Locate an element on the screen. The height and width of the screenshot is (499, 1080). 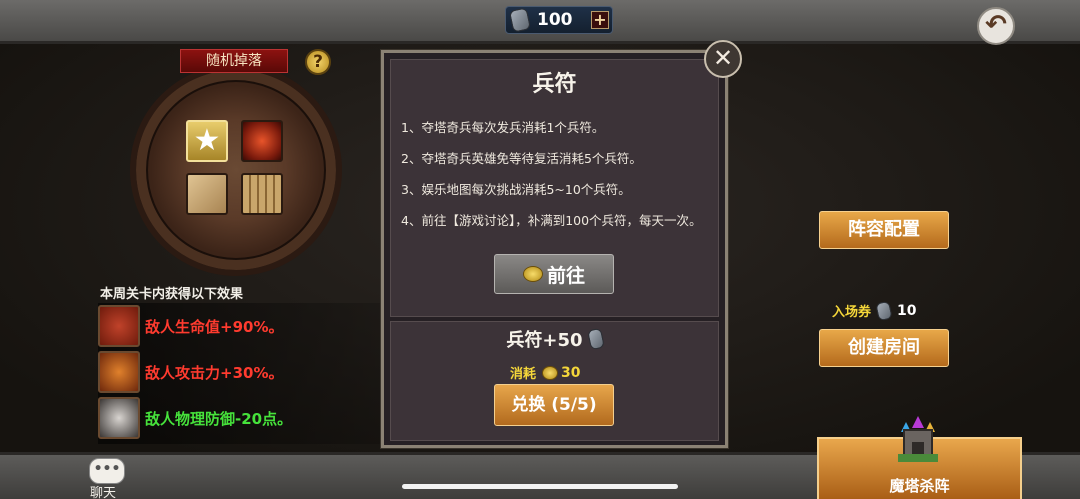
goto-button: 前往 is located at coordinates (554, 274).